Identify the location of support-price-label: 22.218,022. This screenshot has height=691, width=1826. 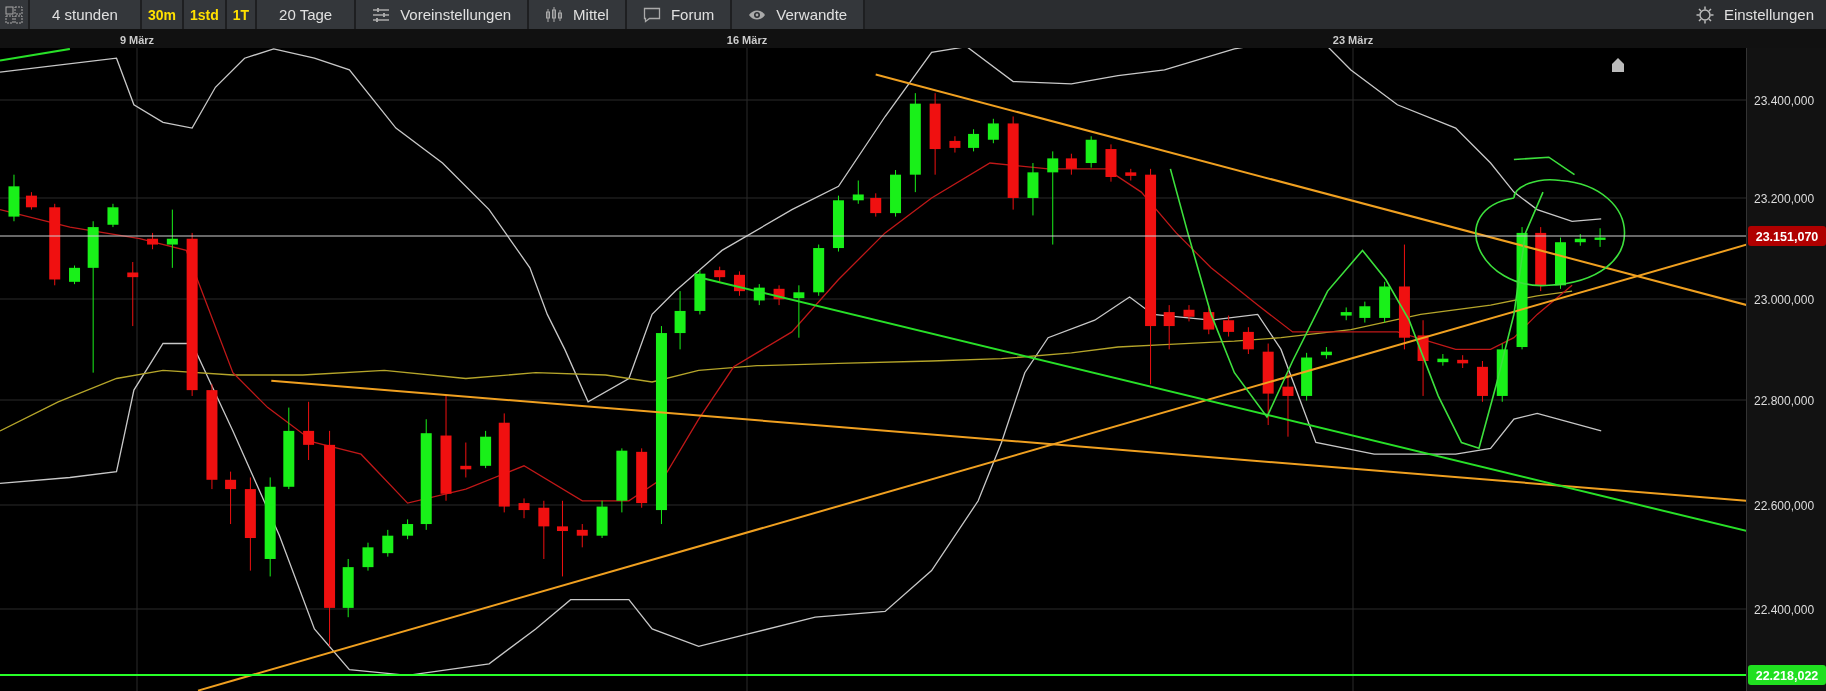
(1787, 675).